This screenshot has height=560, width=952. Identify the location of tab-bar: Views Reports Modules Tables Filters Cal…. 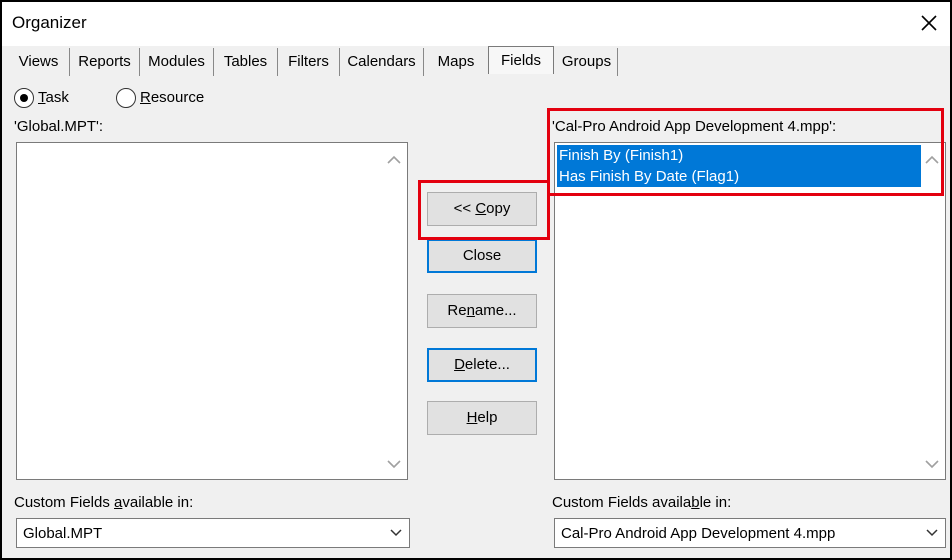
(478, 61).